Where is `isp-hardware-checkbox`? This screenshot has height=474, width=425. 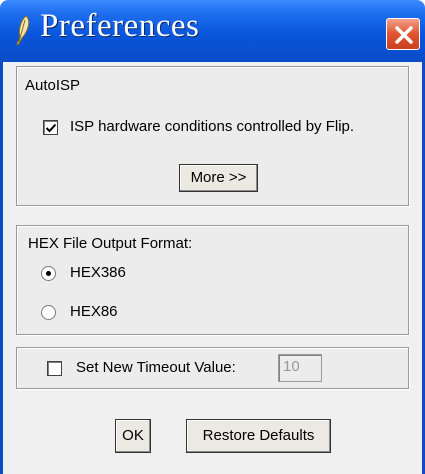 isp-hardware-checkbox is located at coordinates (50, 127).